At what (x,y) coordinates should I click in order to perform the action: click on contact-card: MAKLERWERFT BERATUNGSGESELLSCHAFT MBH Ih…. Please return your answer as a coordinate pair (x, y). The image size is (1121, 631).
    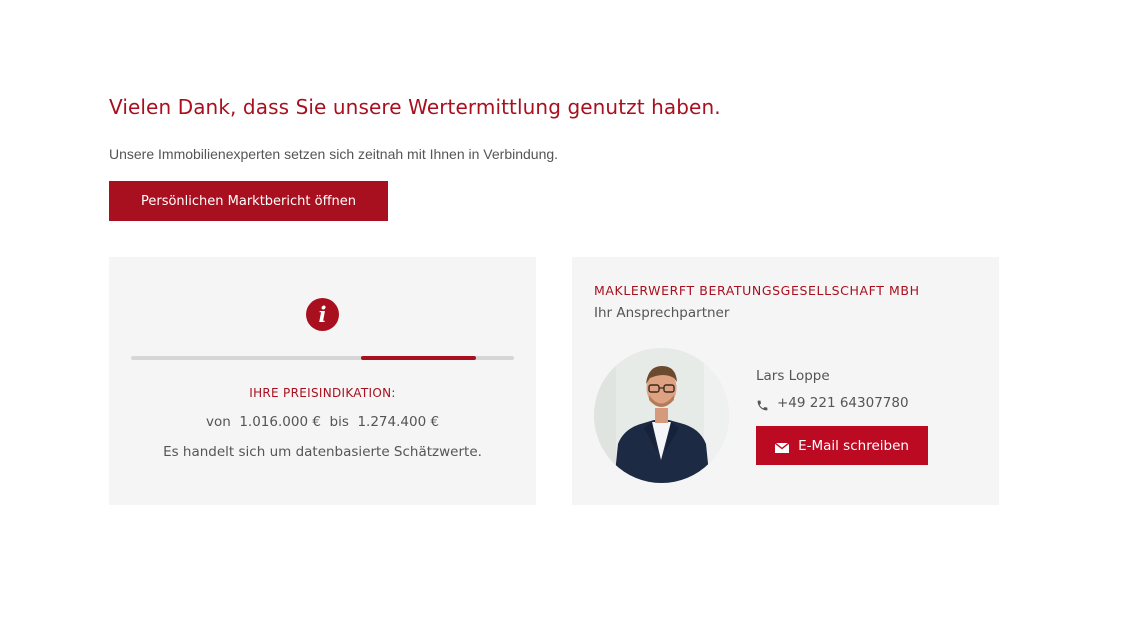
    Looking at the image, I should click on (785, 381).